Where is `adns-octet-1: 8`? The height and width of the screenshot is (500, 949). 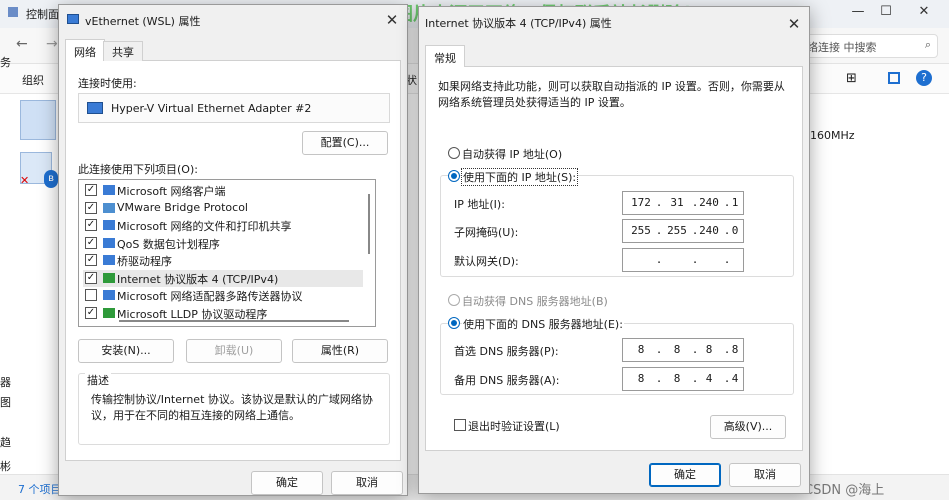 adns-octet-1: 8 is located at coordinates (641, 378).